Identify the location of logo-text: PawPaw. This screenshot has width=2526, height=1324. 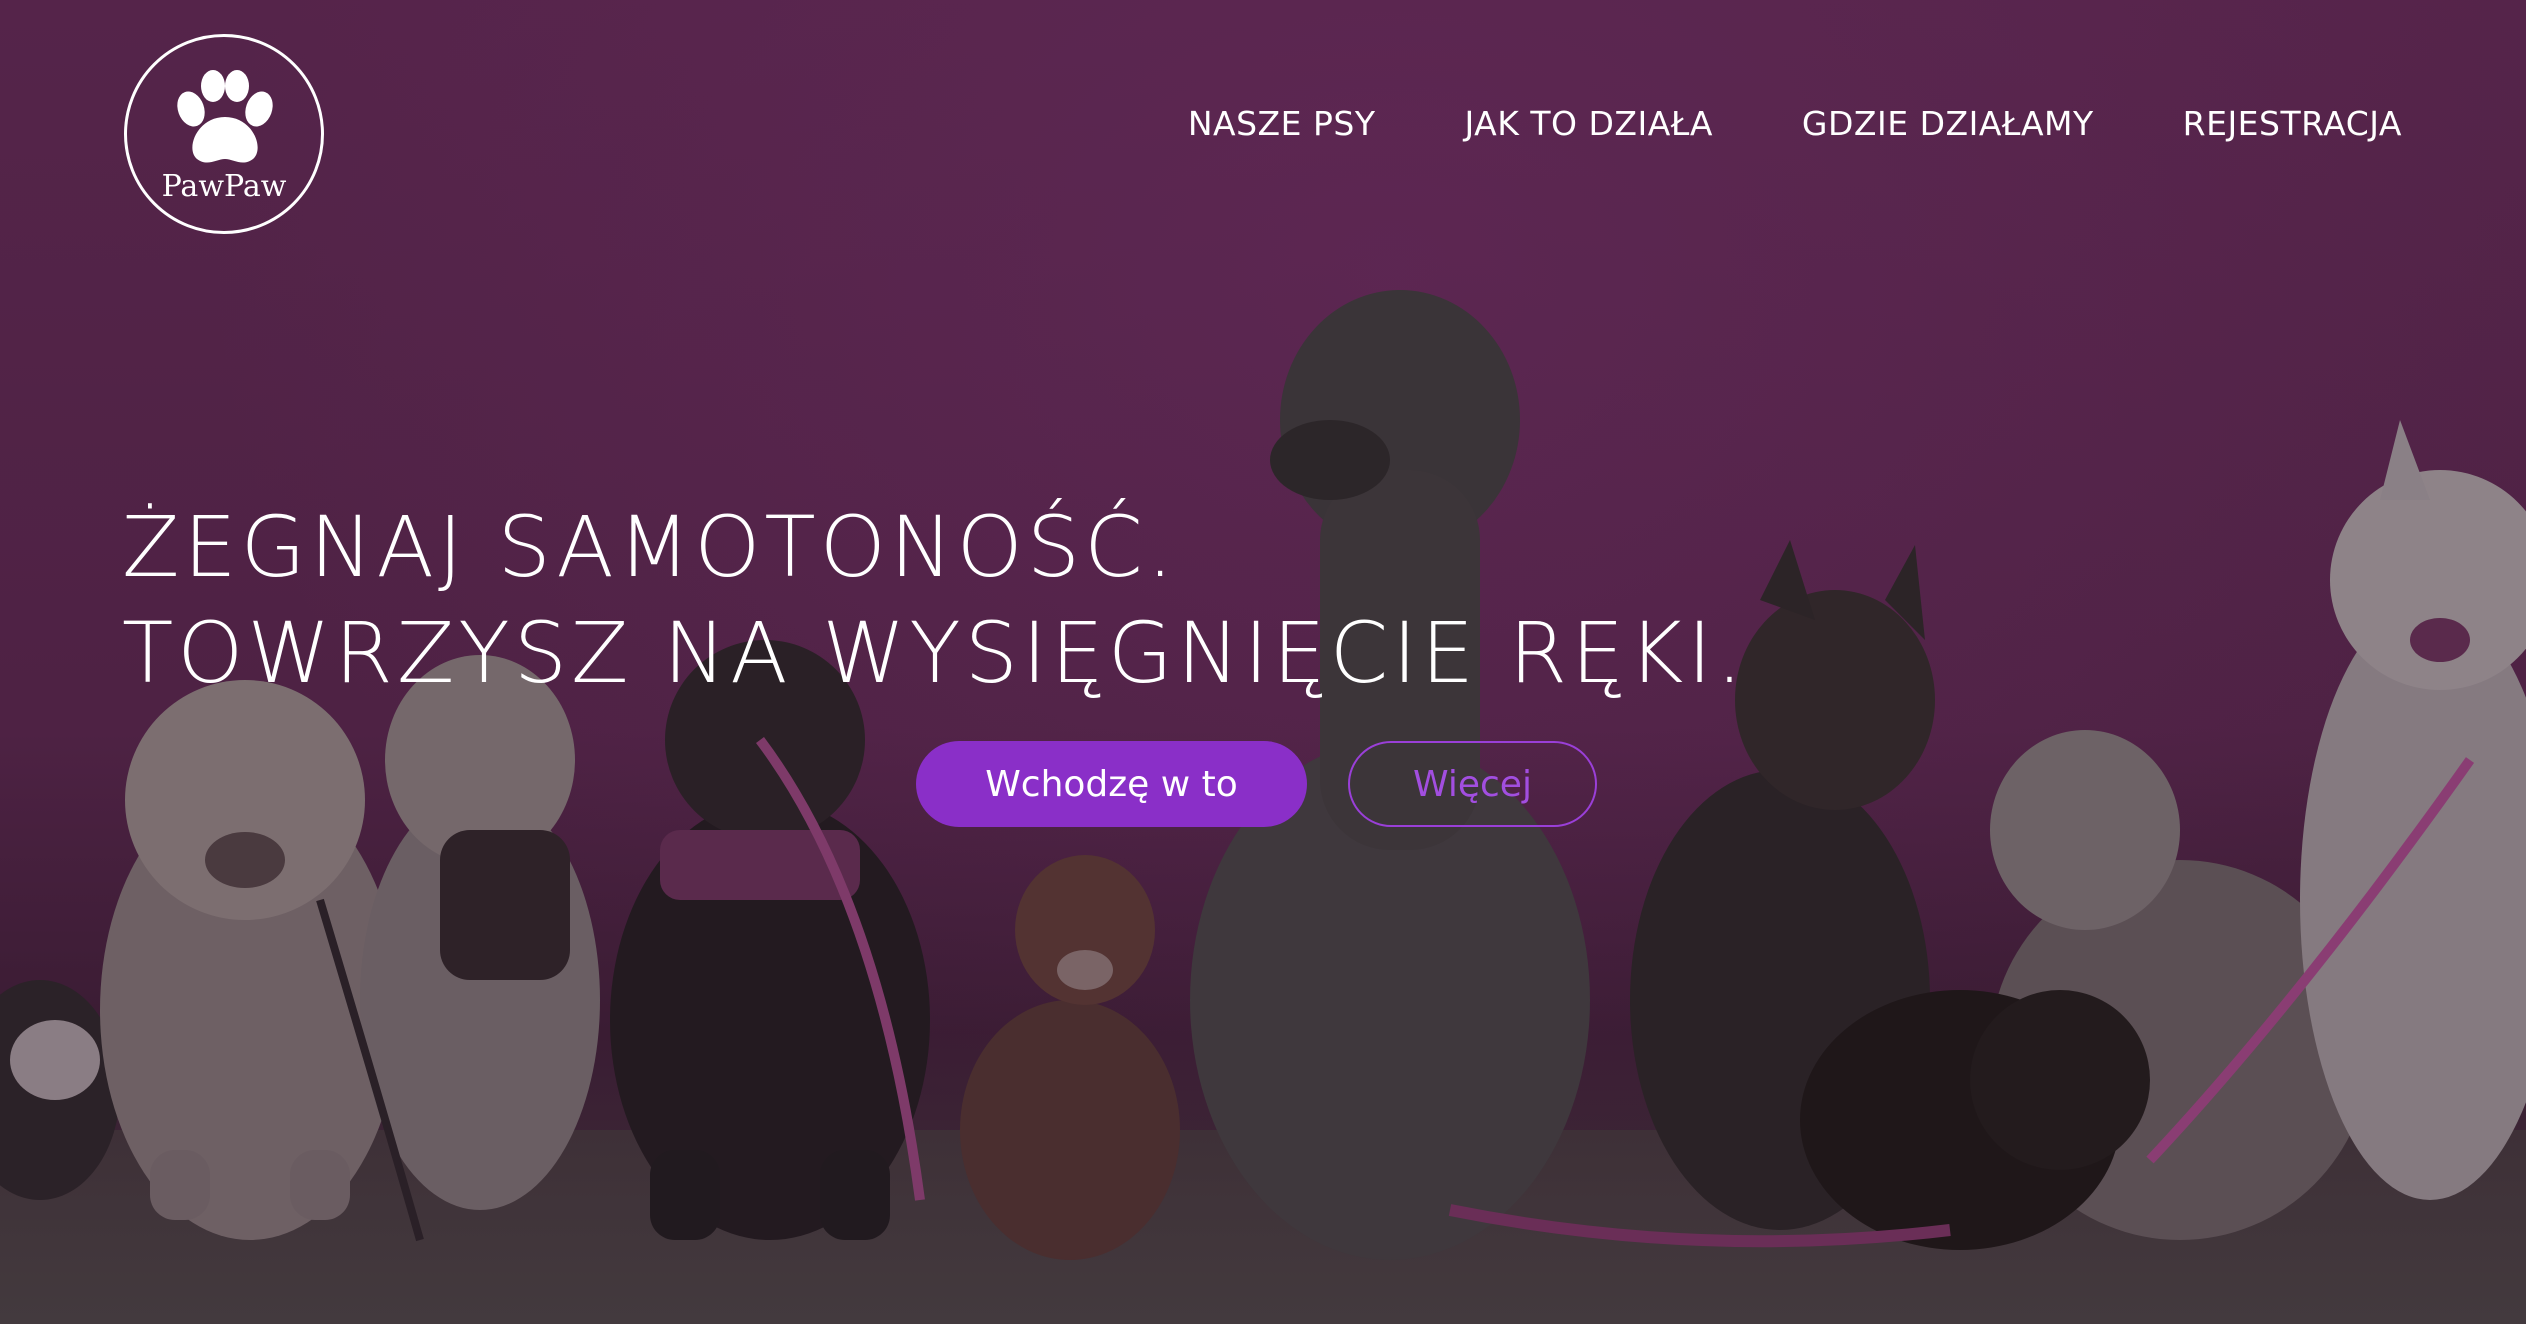
(224, 186).